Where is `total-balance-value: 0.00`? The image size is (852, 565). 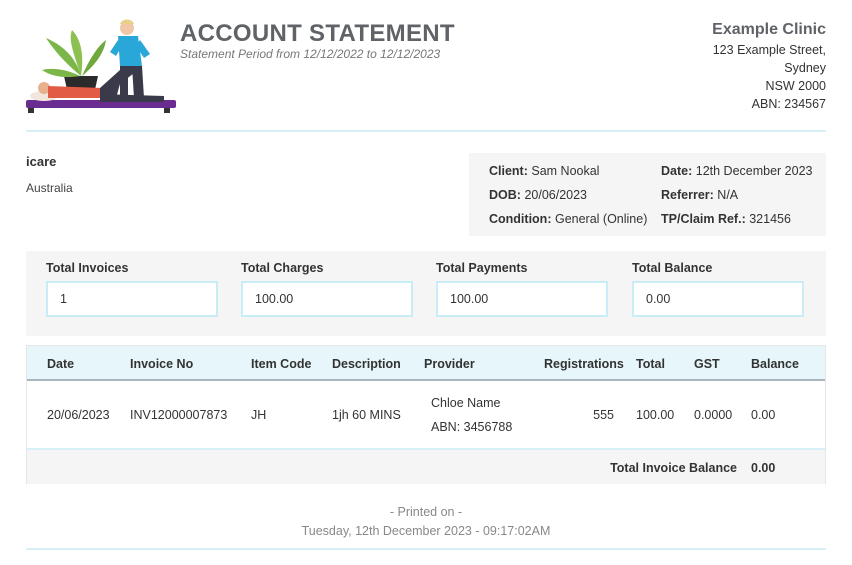 total-balance-value: 0.00 is located at coordinates (718, 299).